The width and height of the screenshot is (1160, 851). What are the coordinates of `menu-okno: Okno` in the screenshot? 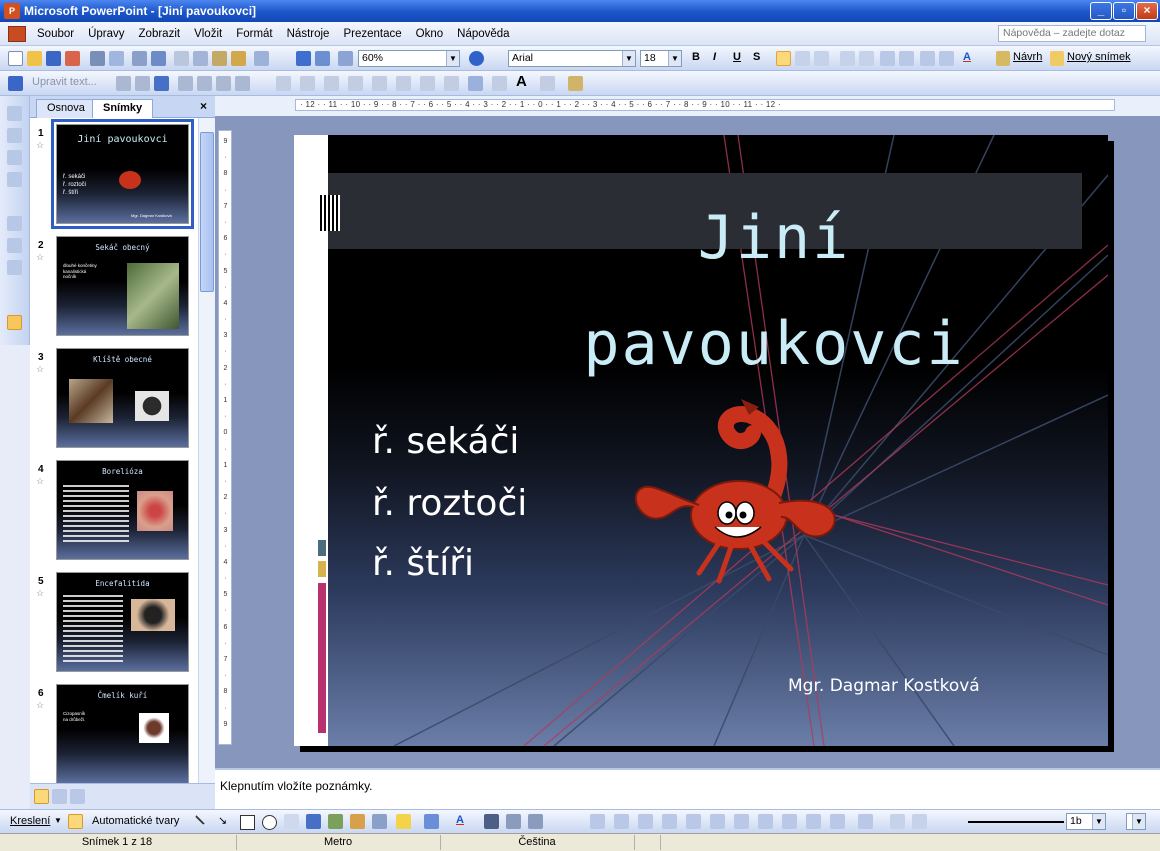 It's located at (430, 34).